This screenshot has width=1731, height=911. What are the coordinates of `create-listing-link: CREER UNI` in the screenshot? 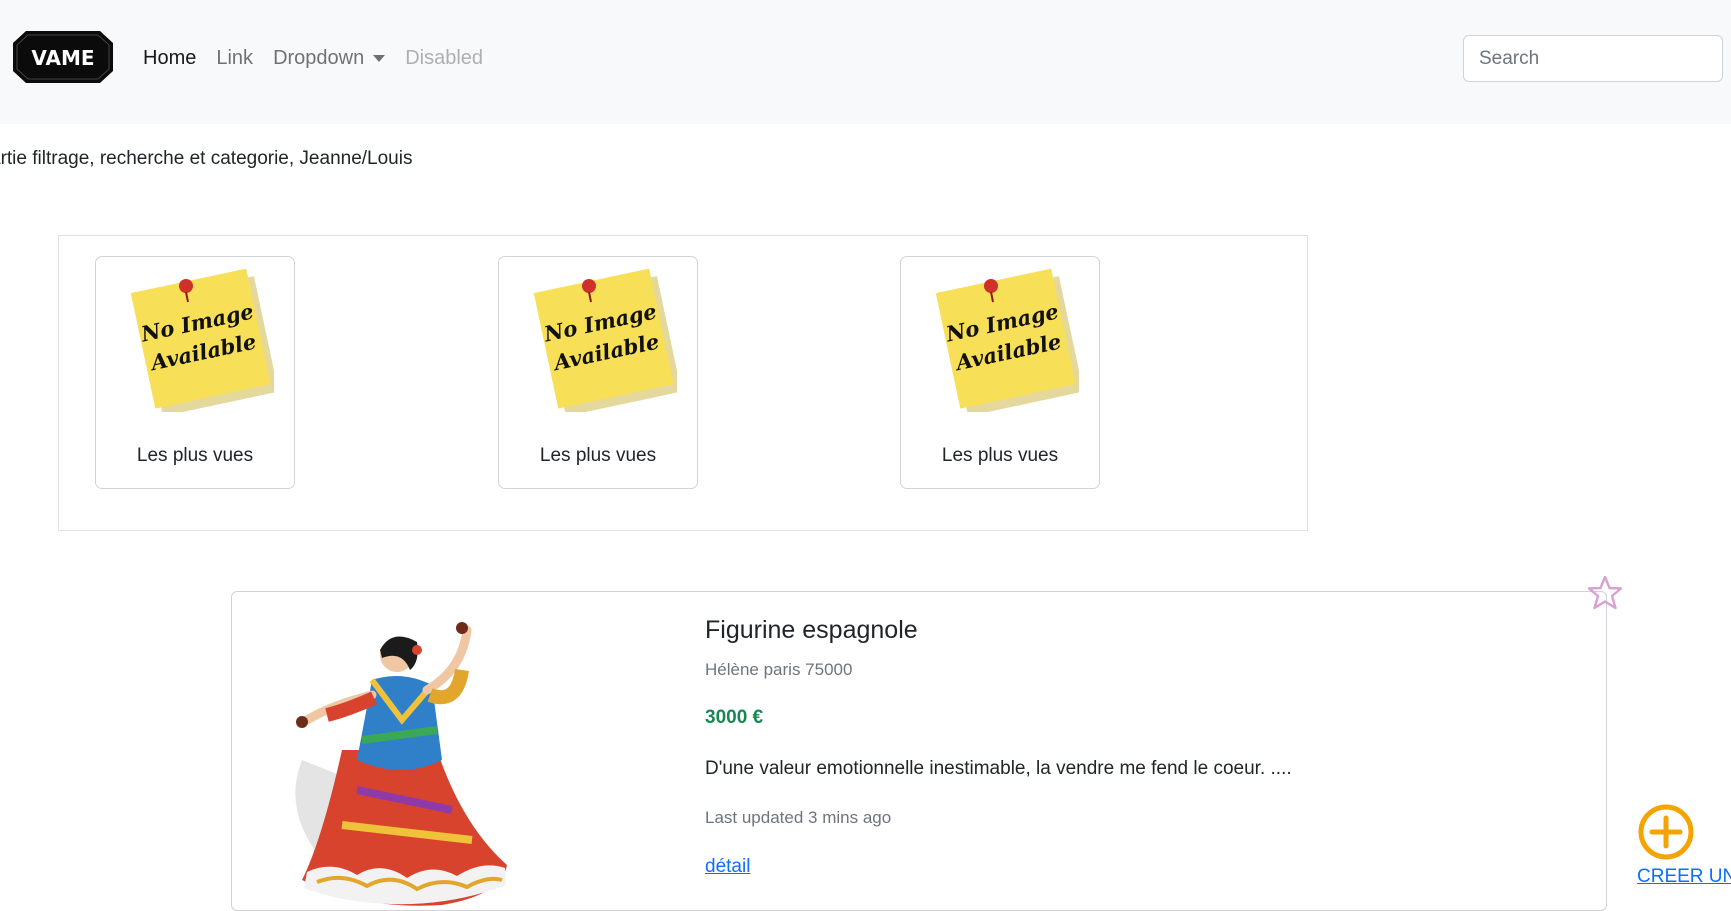 It's located at (1684, 877).